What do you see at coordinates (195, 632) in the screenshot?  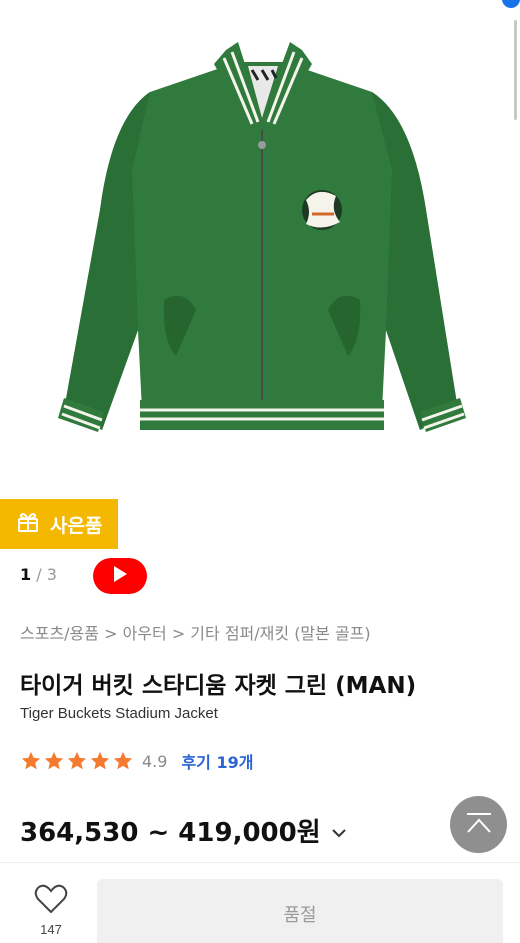 I see `breadcrumb: 스포츠/용품 > 아우터 > 기타 점퍼/재킷 (말본 골프)` at bounding box center [195, 632].